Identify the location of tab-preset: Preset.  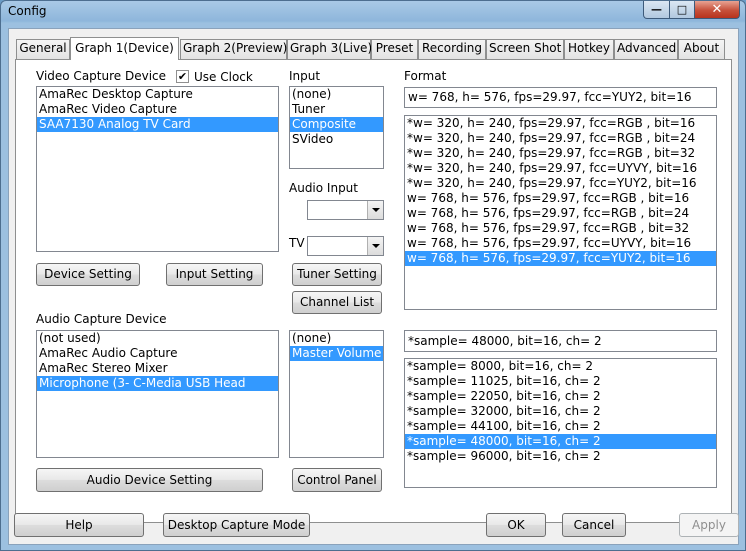
(394, 49).